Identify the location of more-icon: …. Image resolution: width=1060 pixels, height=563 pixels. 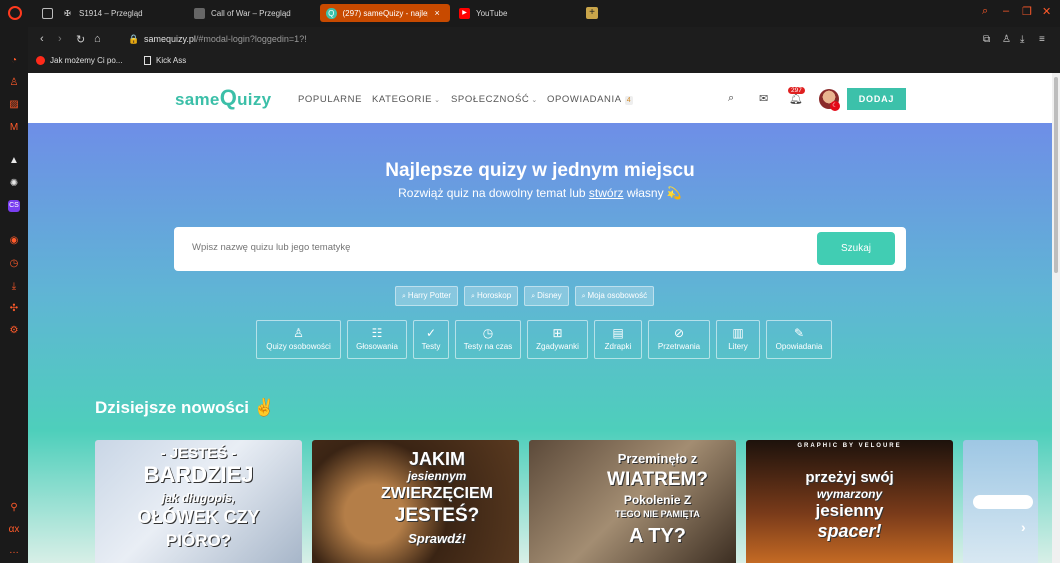
(14, 551).